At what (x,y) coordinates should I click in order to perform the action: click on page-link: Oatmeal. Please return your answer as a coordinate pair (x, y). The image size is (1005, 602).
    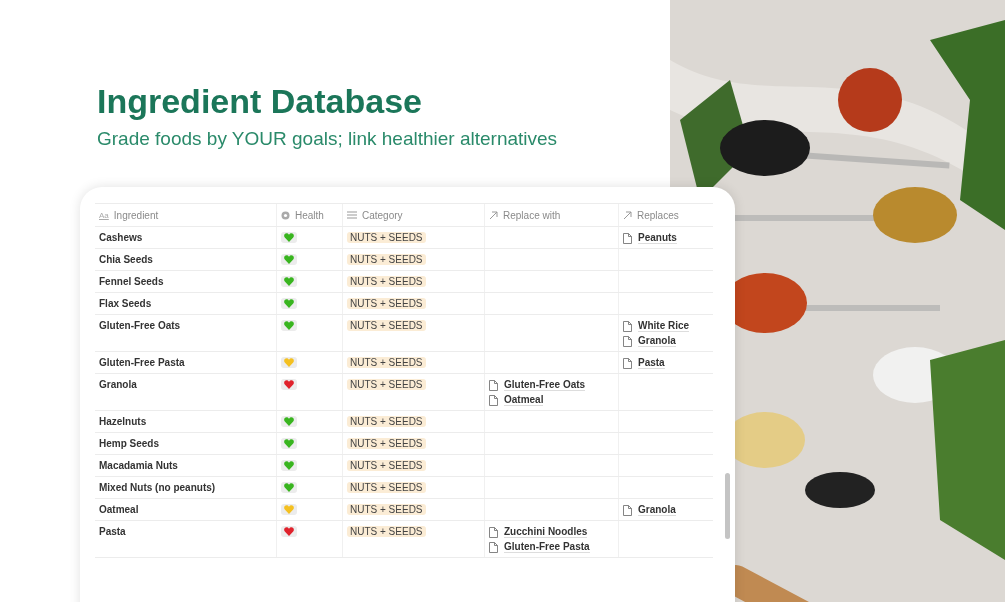
    Looking at the image, I should click on (524, 400).